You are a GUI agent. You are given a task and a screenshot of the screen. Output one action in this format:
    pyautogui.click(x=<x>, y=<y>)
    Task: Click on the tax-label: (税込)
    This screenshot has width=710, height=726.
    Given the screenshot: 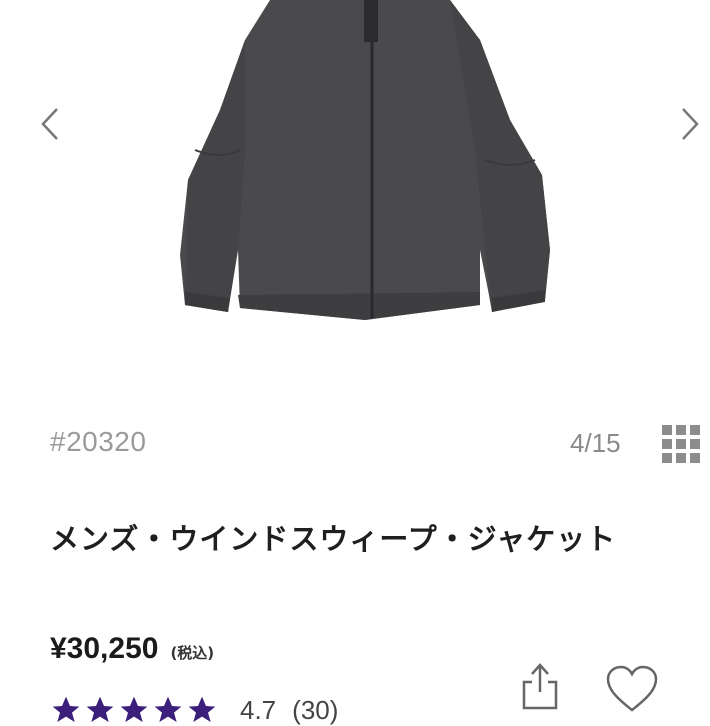 What is the action you would take?
    pyautogui.click(x=192, y=653)
    